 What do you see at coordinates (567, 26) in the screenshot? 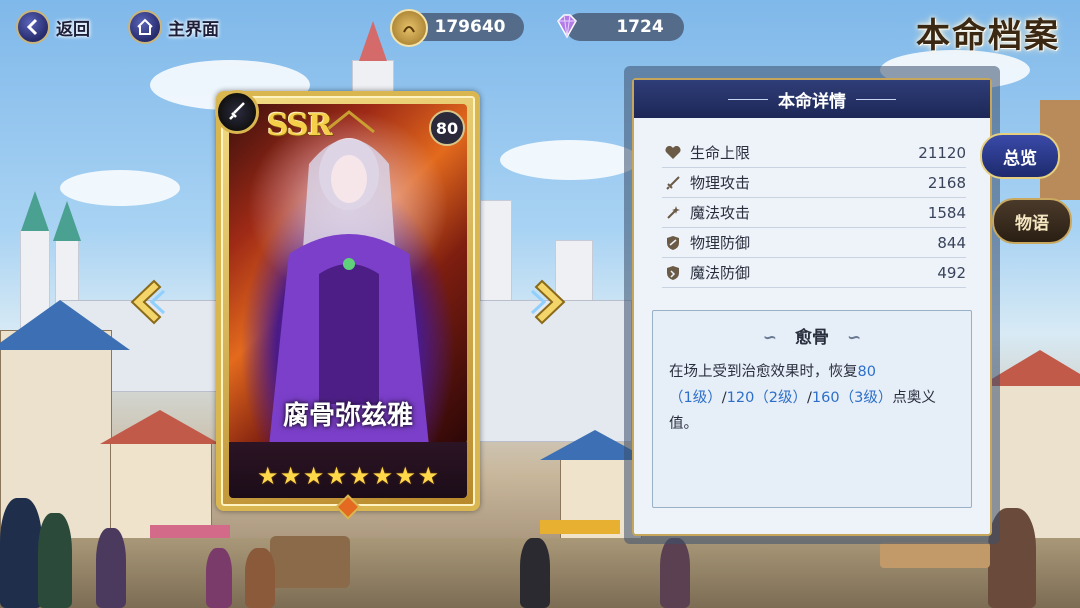
I see `purple-gem-icon` at bounding box center [567, 26].